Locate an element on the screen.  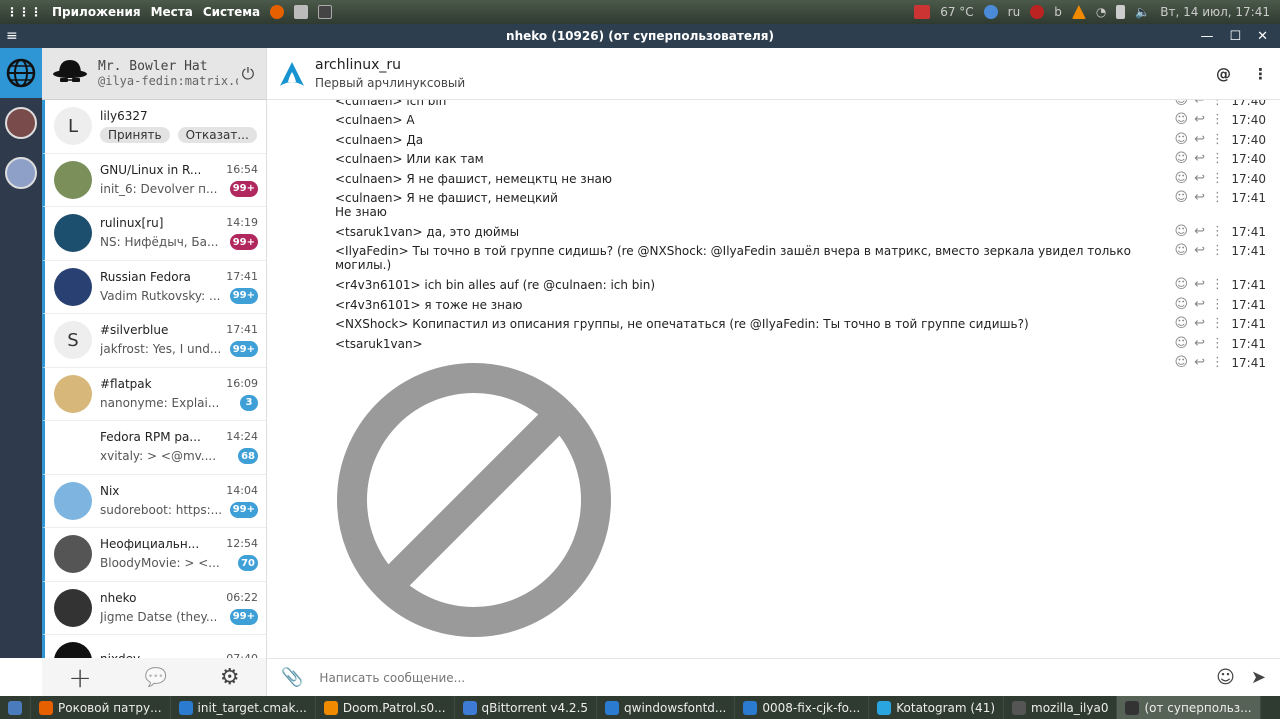
emoji-picker-icon: ☺ is located at coordinates (1225, 677).